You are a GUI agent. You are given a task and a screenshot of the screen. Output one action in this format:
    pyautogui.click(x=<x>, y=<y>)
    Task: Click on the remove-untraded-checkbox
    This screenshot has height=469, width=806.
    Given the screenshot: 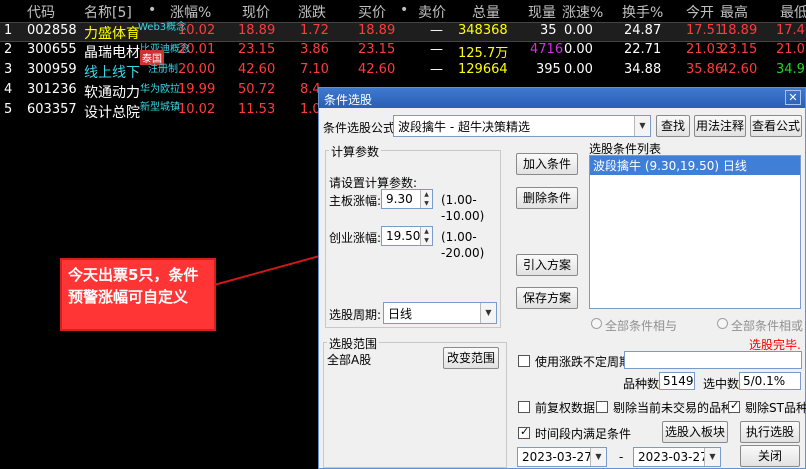 What is the action you would take?
    pyautogui.click(x=602, y=407)
    